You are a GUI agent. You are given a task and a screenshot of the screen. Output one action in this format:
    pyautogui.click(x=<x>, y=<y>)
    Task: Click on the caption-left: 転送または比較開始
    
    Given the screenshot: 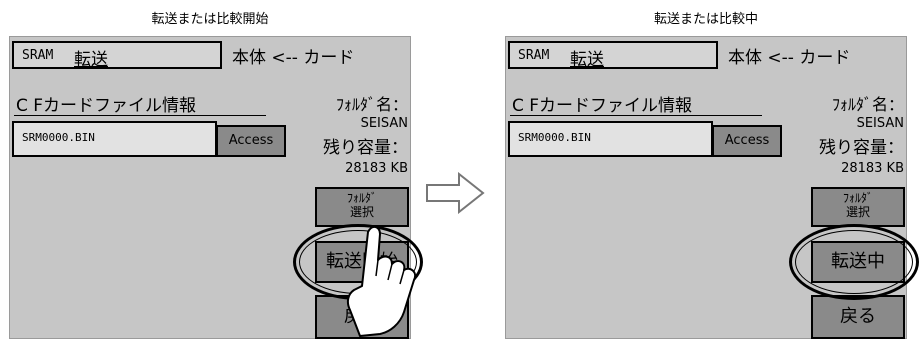 What is the action you would take?
    pyautogui.click(x=210, y=19)
    